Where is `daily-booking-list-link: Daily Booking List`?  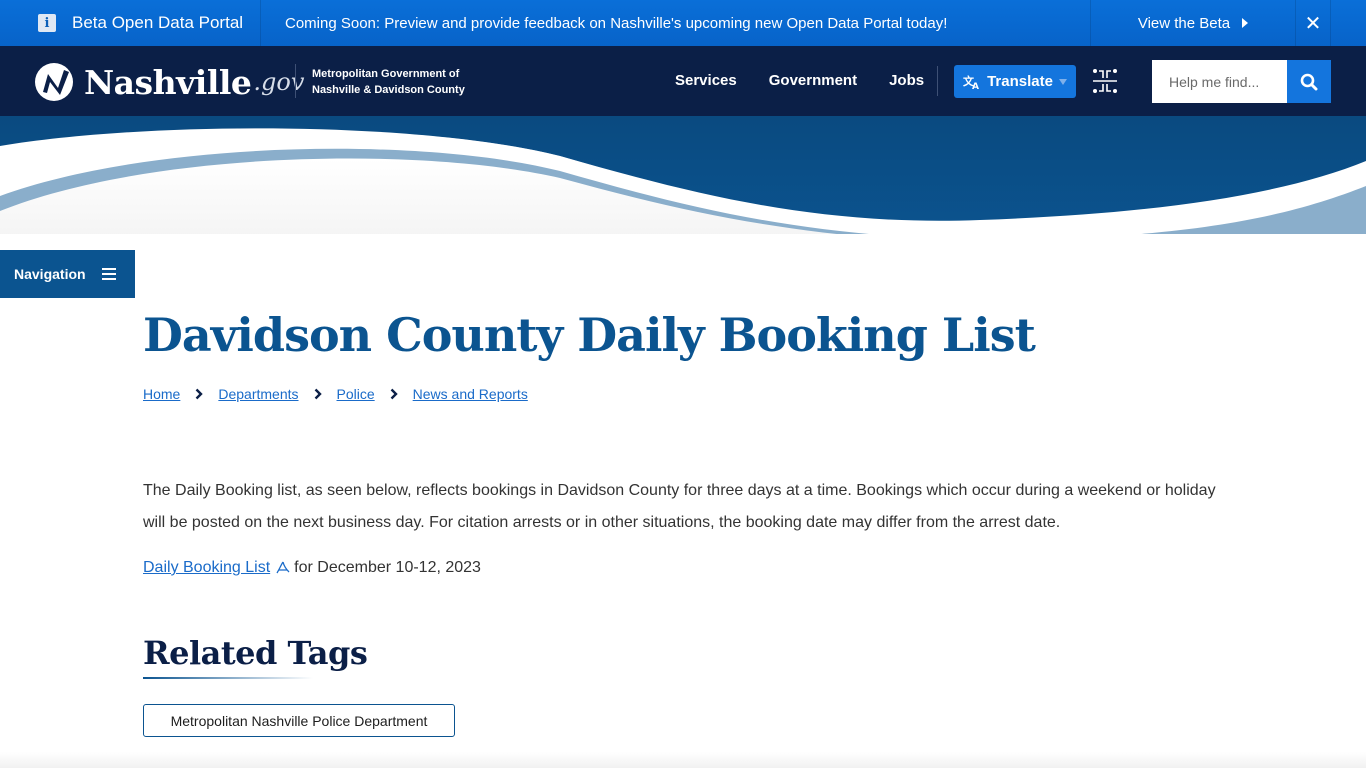
daily-booking-list-link: Daily Booking List is located at coordinates (206, 568).